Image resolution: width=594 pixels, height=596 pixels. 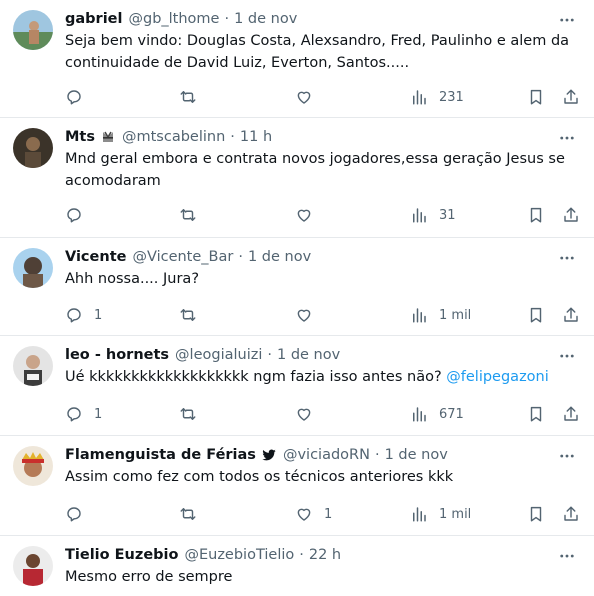 I want to click on kimono-emoji-icon, so click(x=108, y=137).